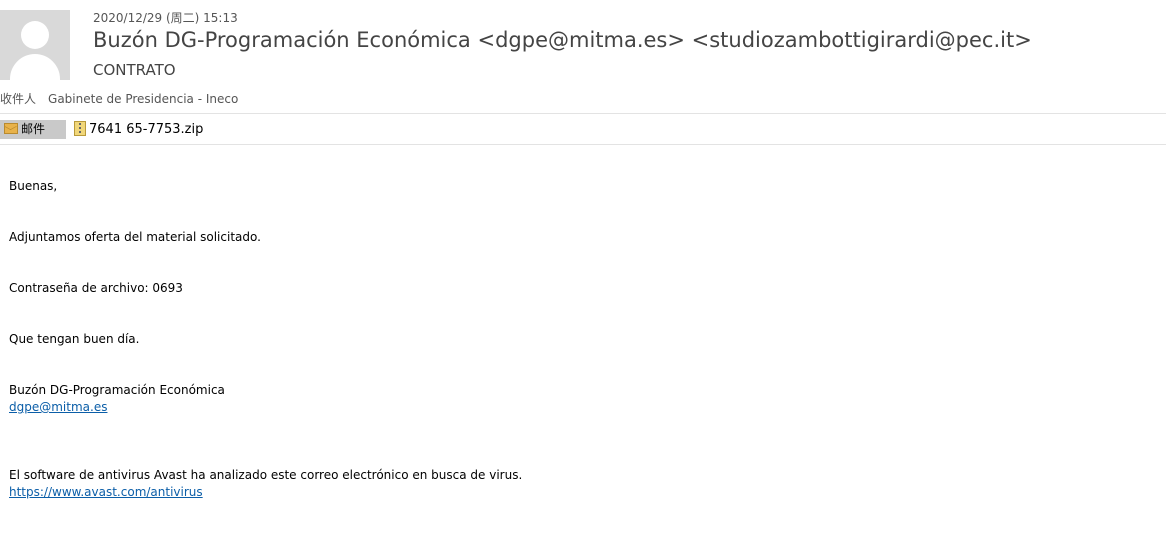 This screenshot has width=1166, height=533. I want to click on signature-email-link: dgpe@mitma.es, so click(58, 407).